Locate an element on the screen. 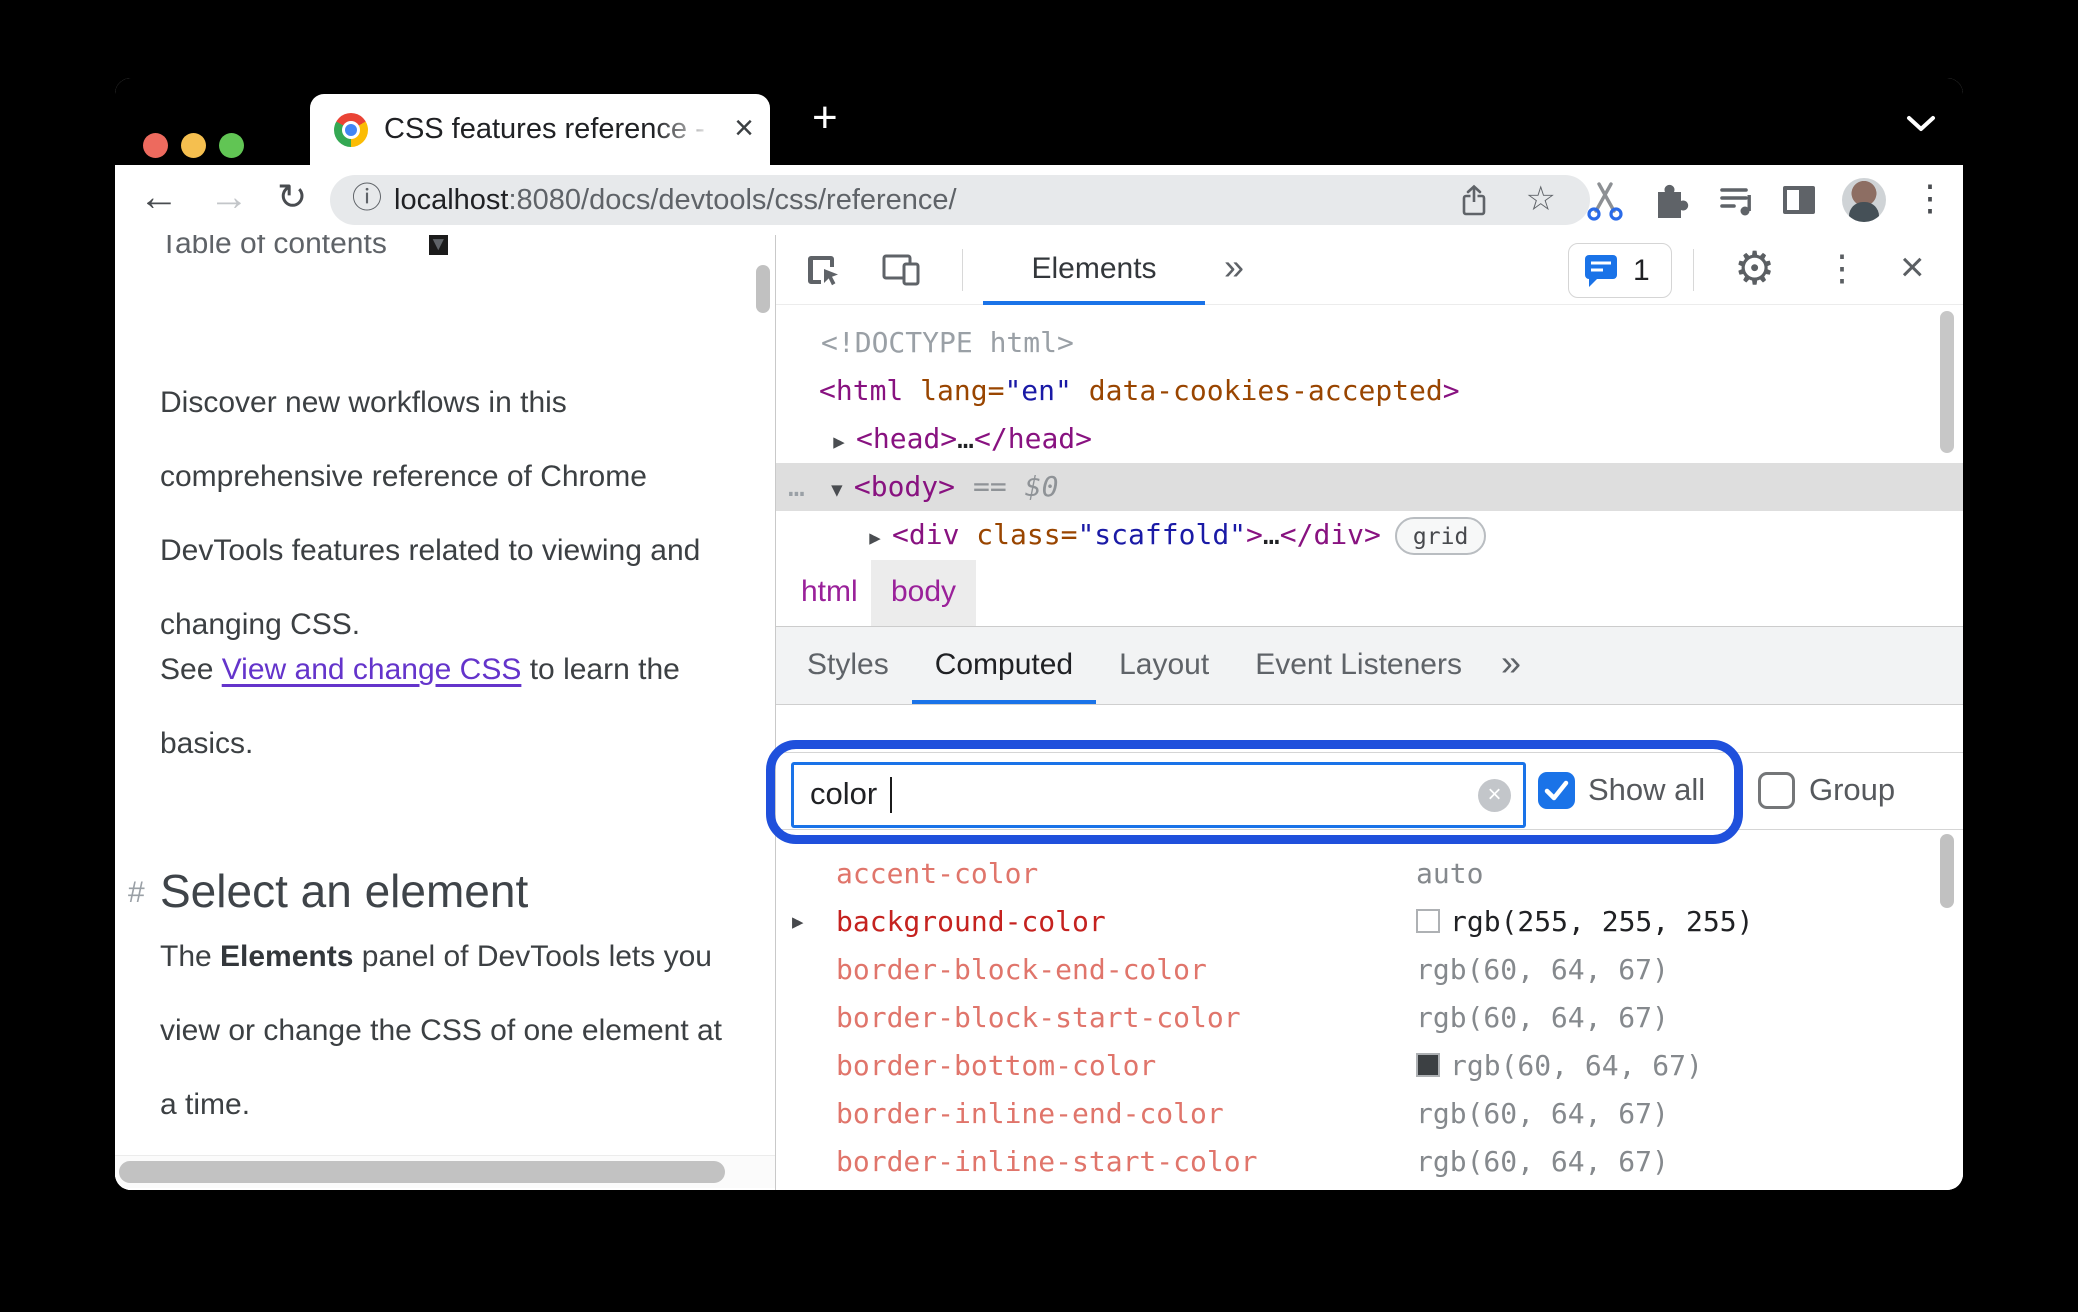 This screenshot has width=2078, height=1312. heading-anchor-hash: # is located at coordinates (136, 893).